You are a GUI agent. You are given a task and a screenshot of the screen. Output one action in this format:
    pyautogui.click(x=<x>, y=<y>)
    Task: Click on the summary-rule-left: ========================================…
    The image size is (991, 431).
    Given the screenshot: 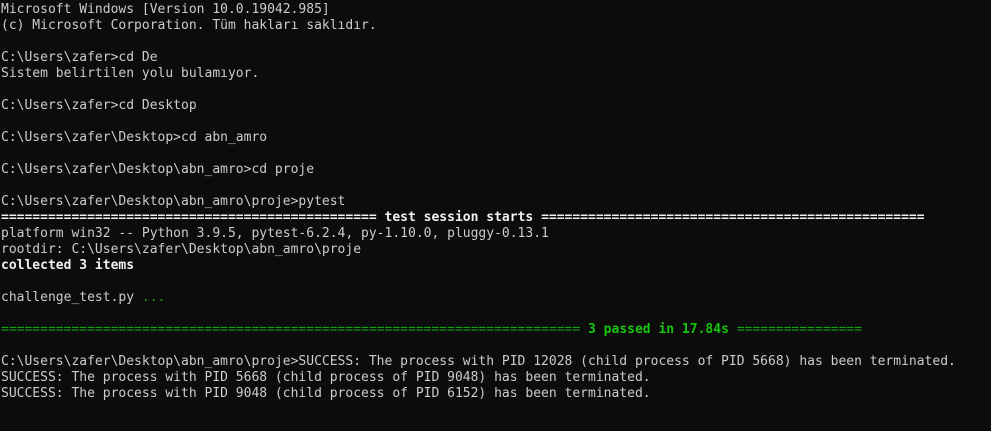 What is the action you would take?
    pyautogui.click(x=291, y=329)
    